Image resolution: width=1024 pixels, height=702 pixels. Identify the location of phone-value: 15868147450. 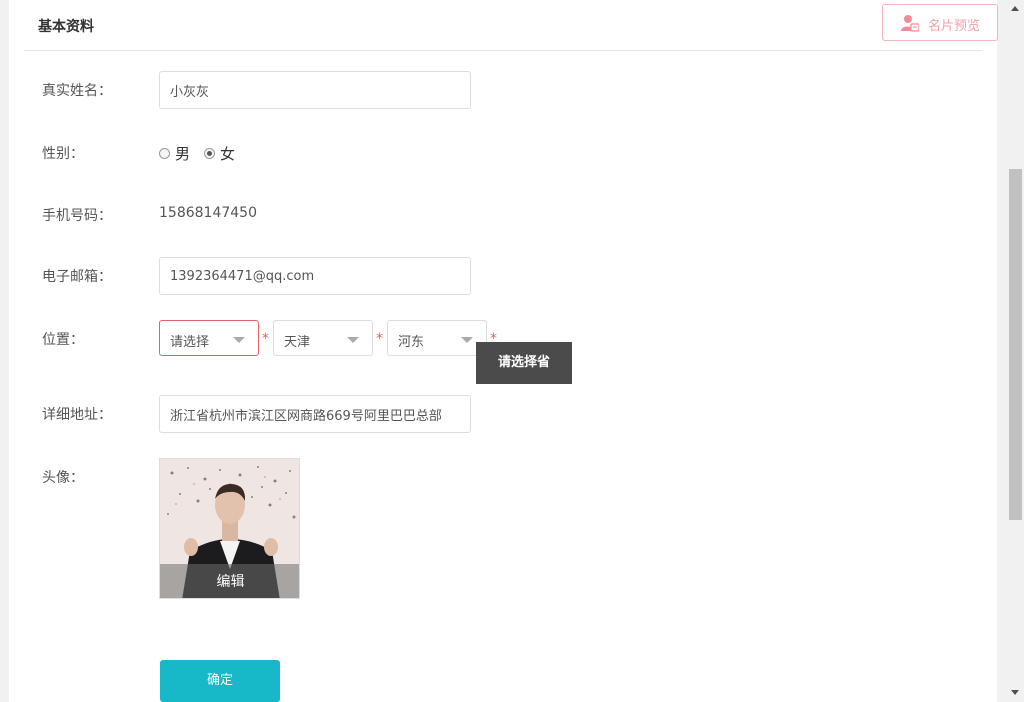
(208, 213).